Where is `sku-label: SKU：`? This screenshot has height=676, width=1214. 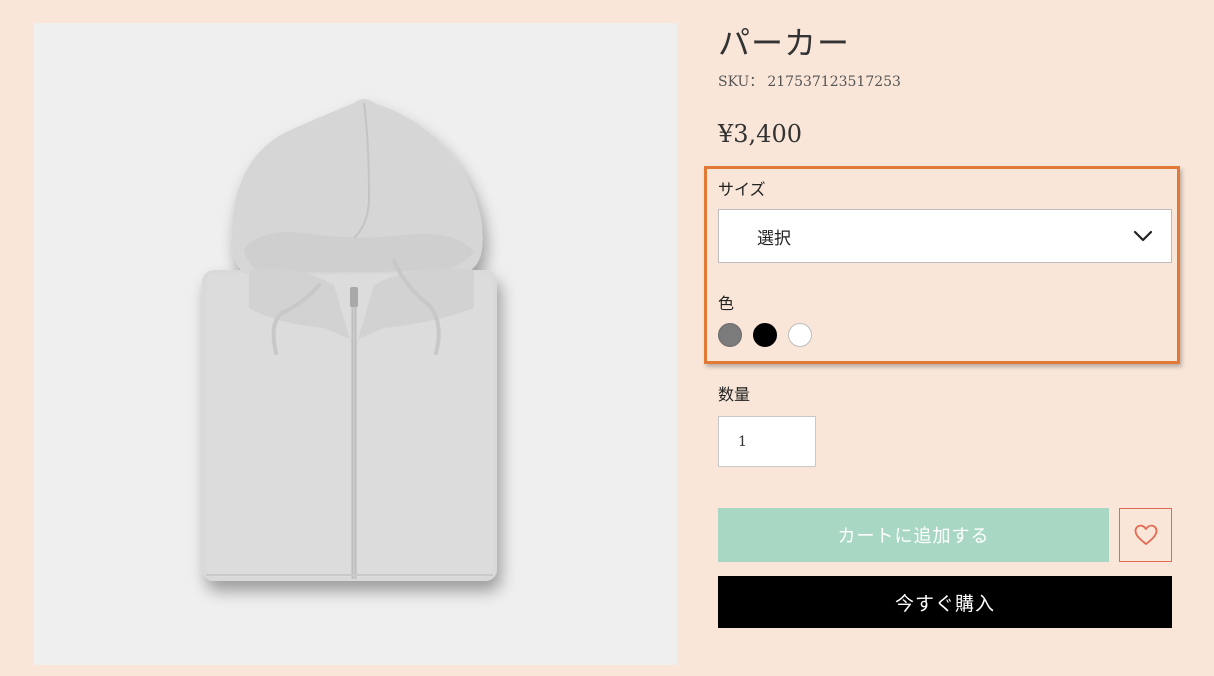 sku-label: SKU： is located at coordinates (741, 82).